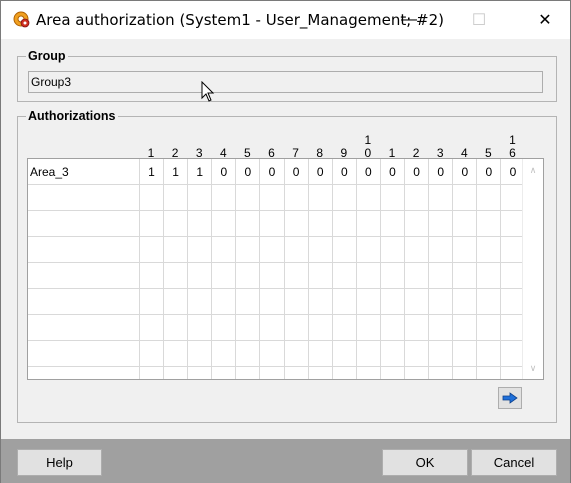 The image size is (571, 483). I want to click on close-button: ✕, so click(545, 20).